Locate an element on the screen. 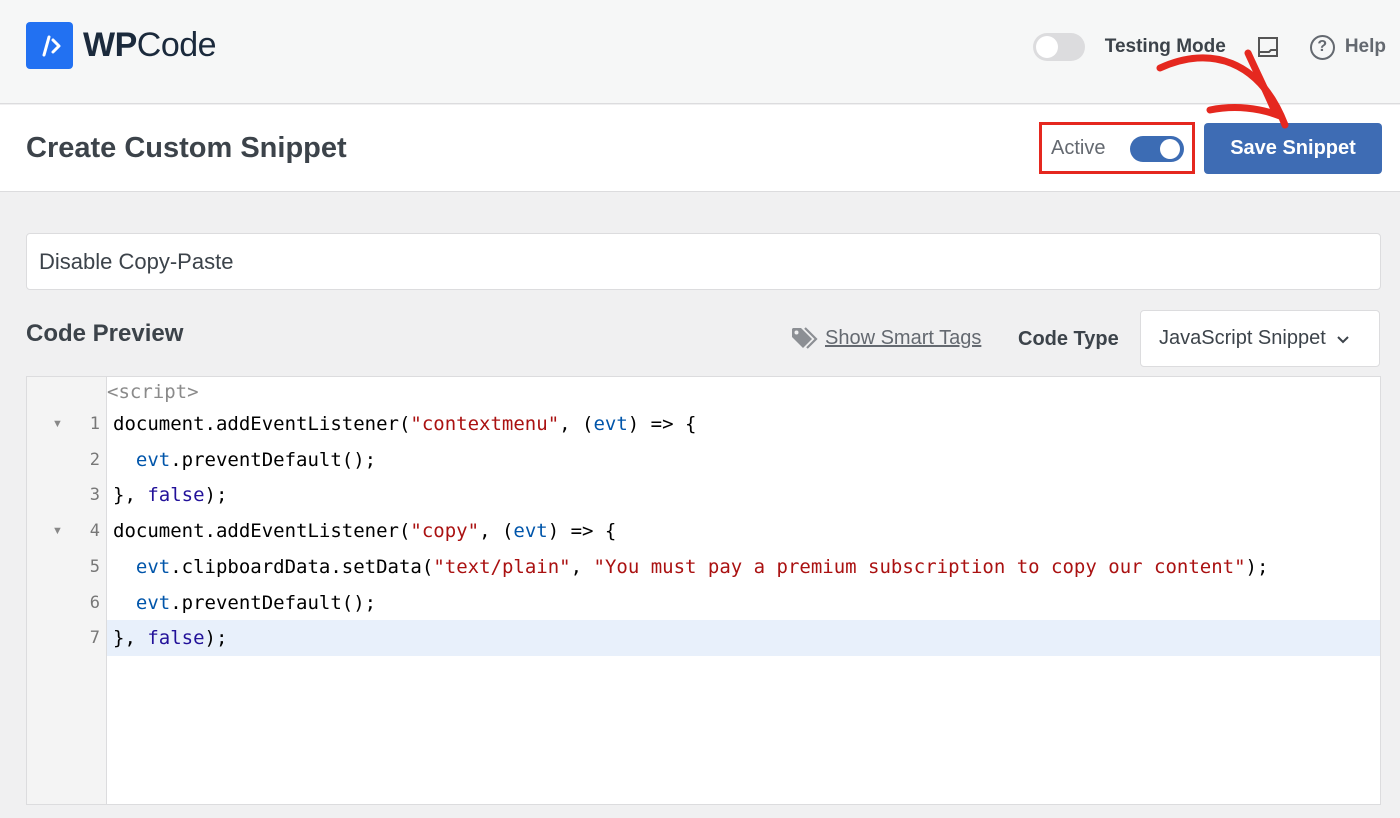  document-icon is located at coordinates (1268, 47).